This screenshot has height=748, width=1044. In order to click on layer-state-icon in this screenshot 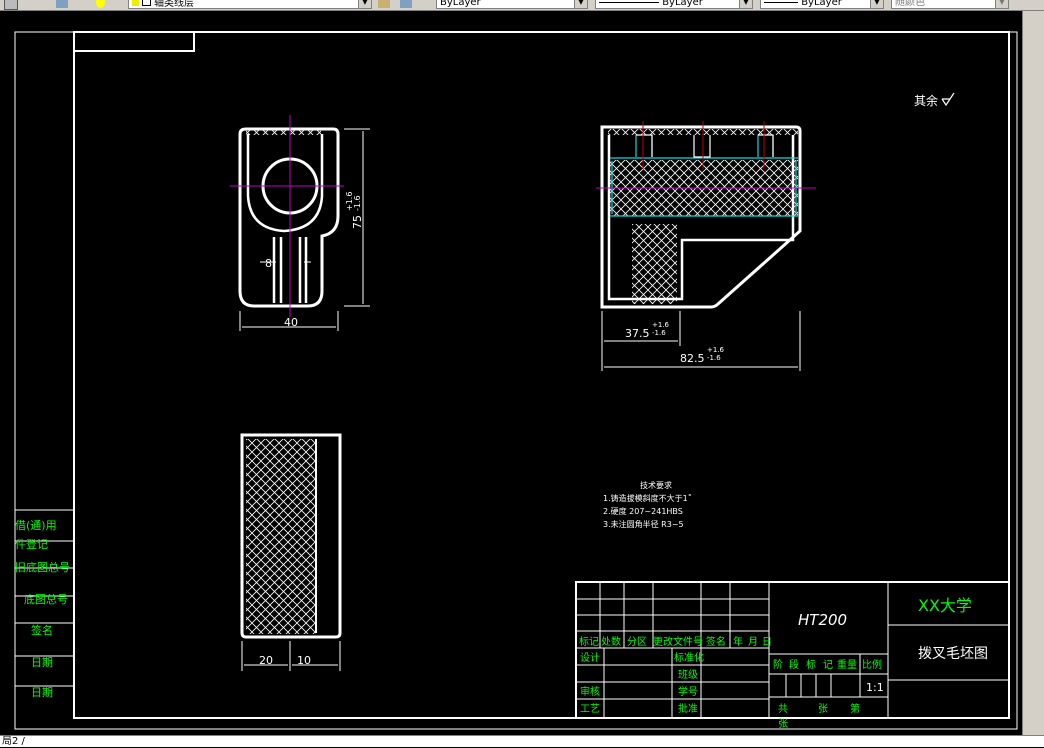, I will do `click(62, 4)`.